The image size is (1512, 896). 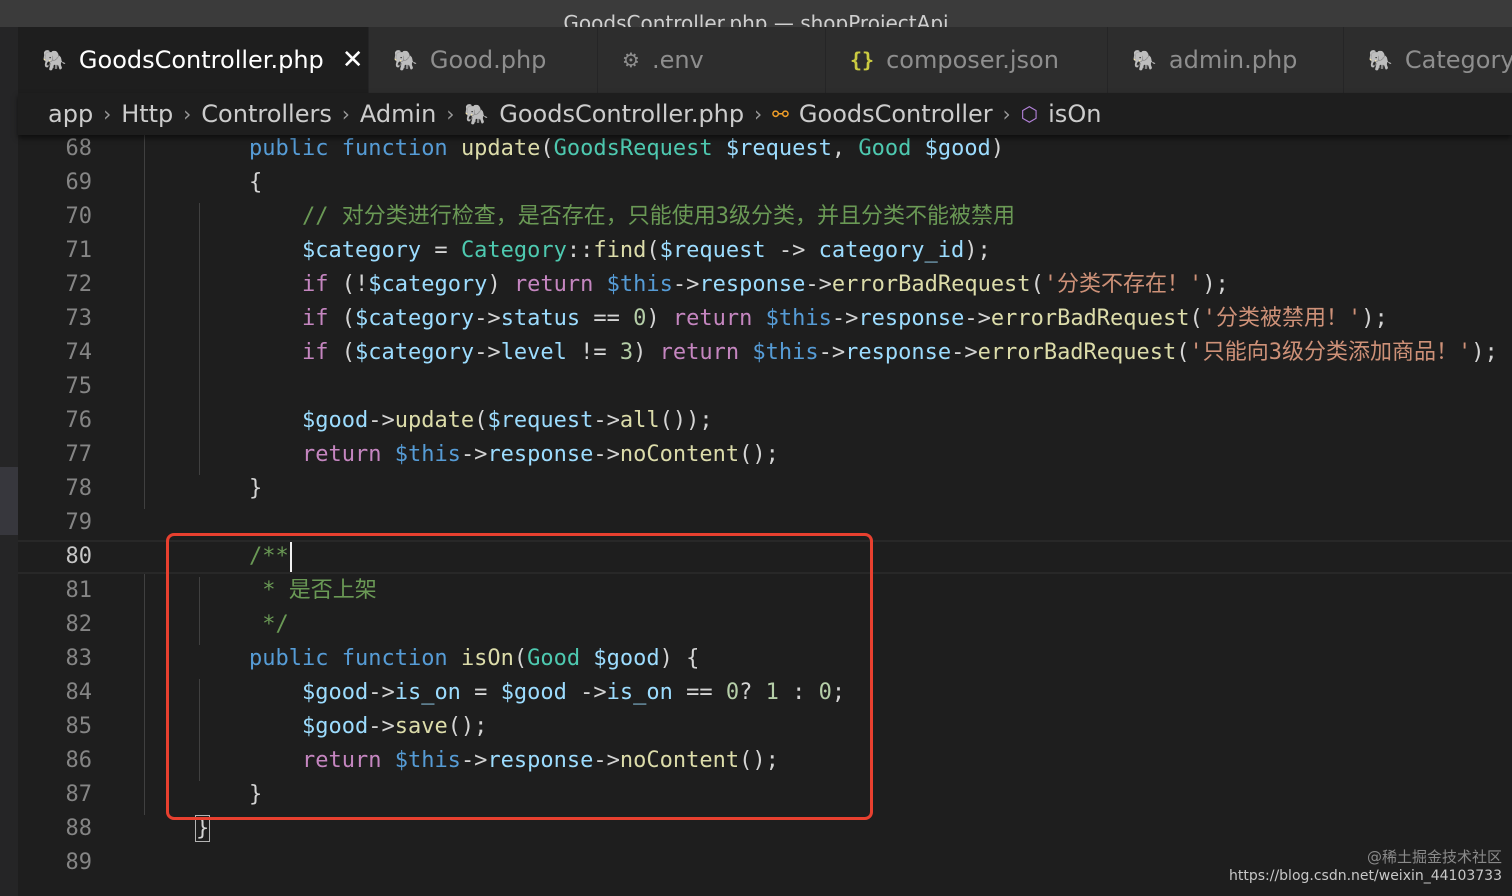 I want to click on breadcrumb-label: Http, so click(x=147, y=114).